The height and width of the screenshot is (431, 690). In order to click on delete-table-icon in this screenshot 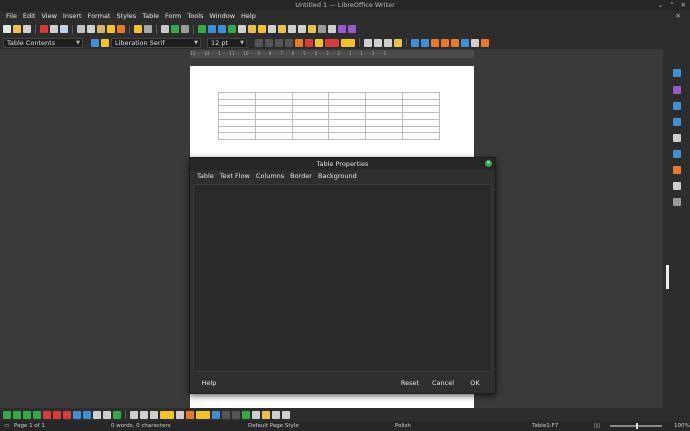, I will do `click(67, 414)`.